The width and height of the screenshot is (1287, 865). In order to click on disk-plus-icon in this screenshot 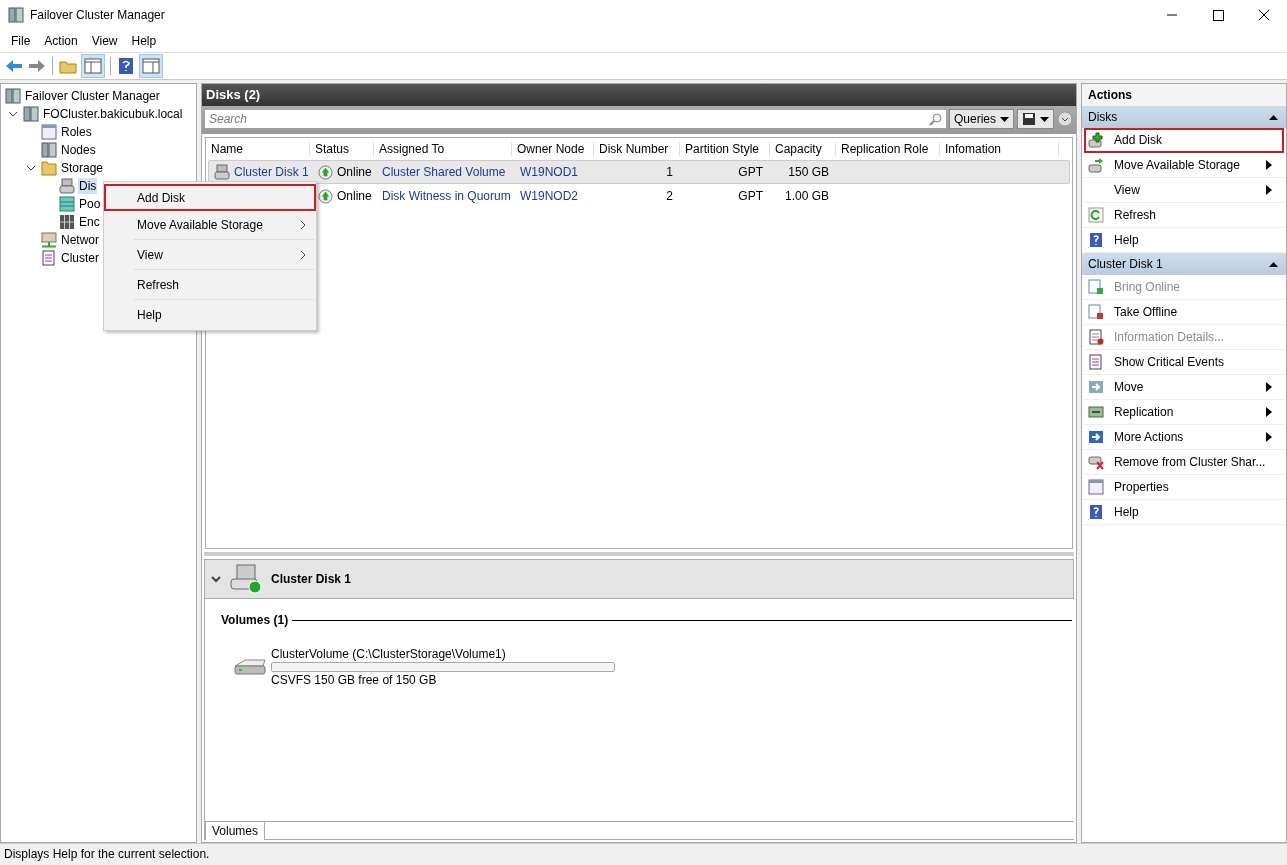, I will do `click(1096, 140)`.